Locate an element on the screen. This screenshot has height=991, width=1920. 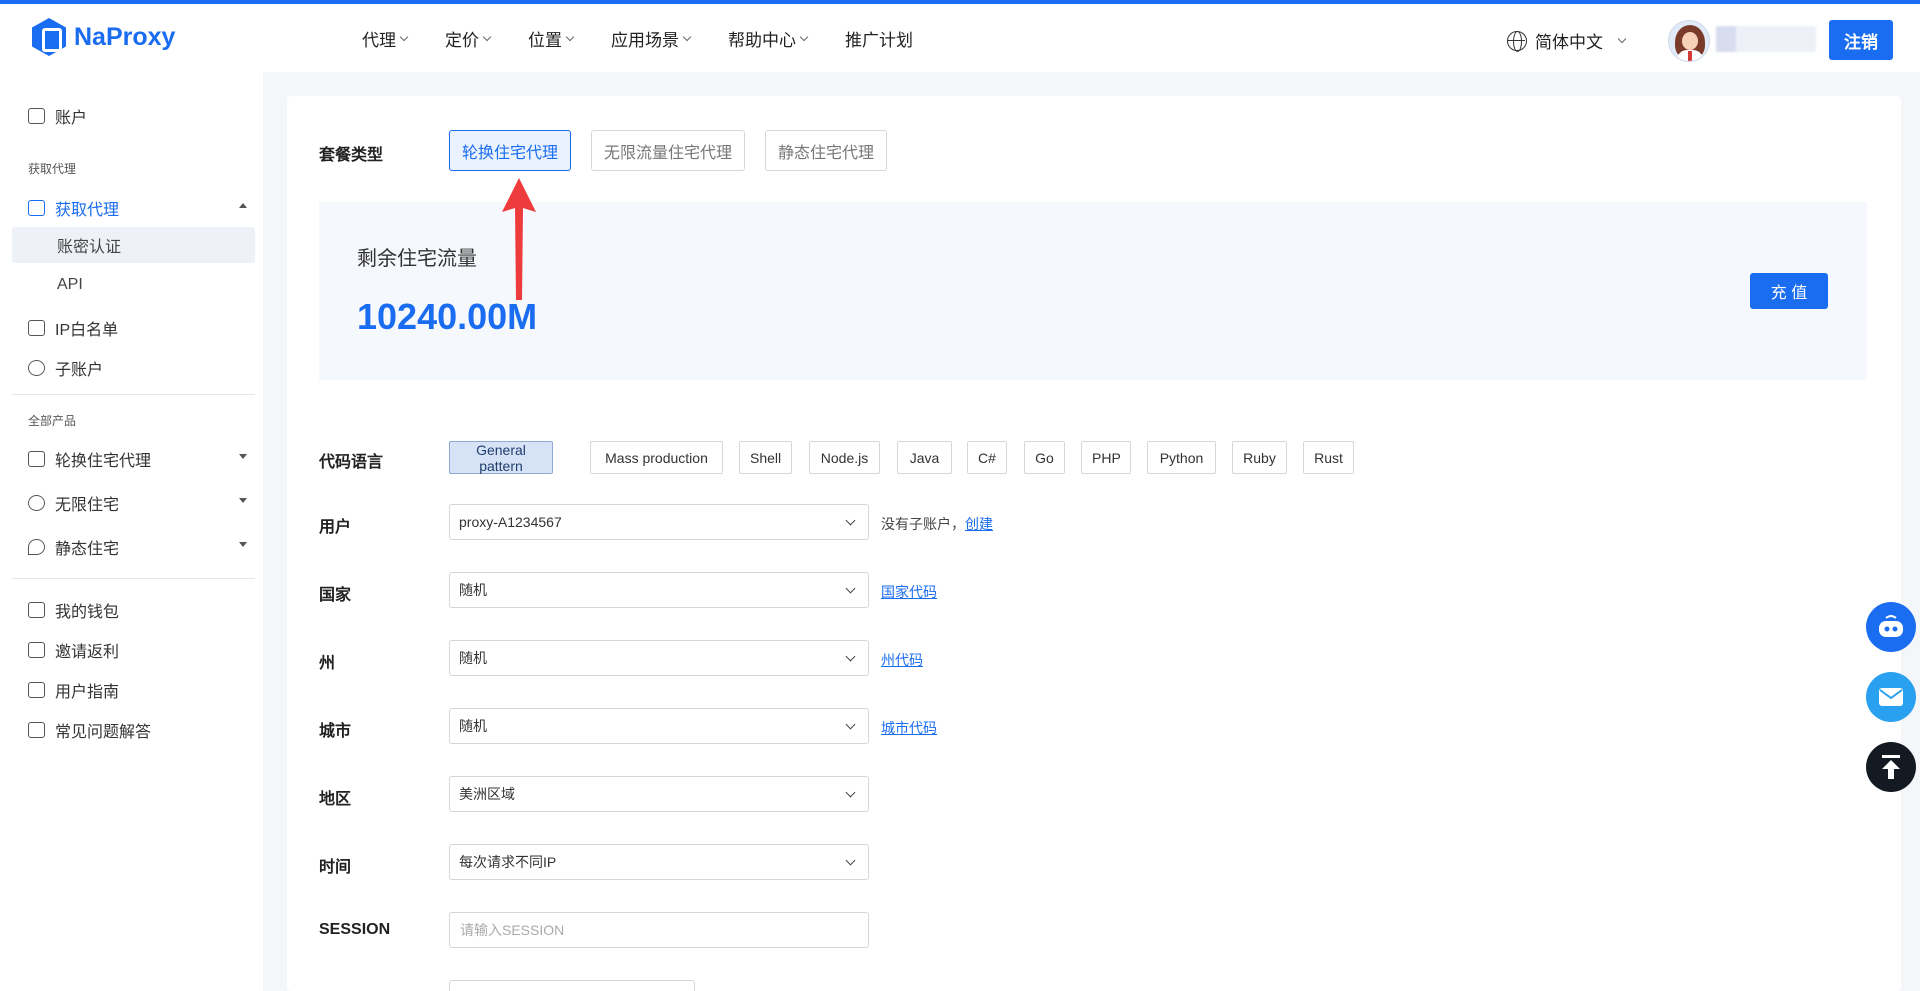
code-lang-ruby: Ruby is located at coordinates (1259, 457).